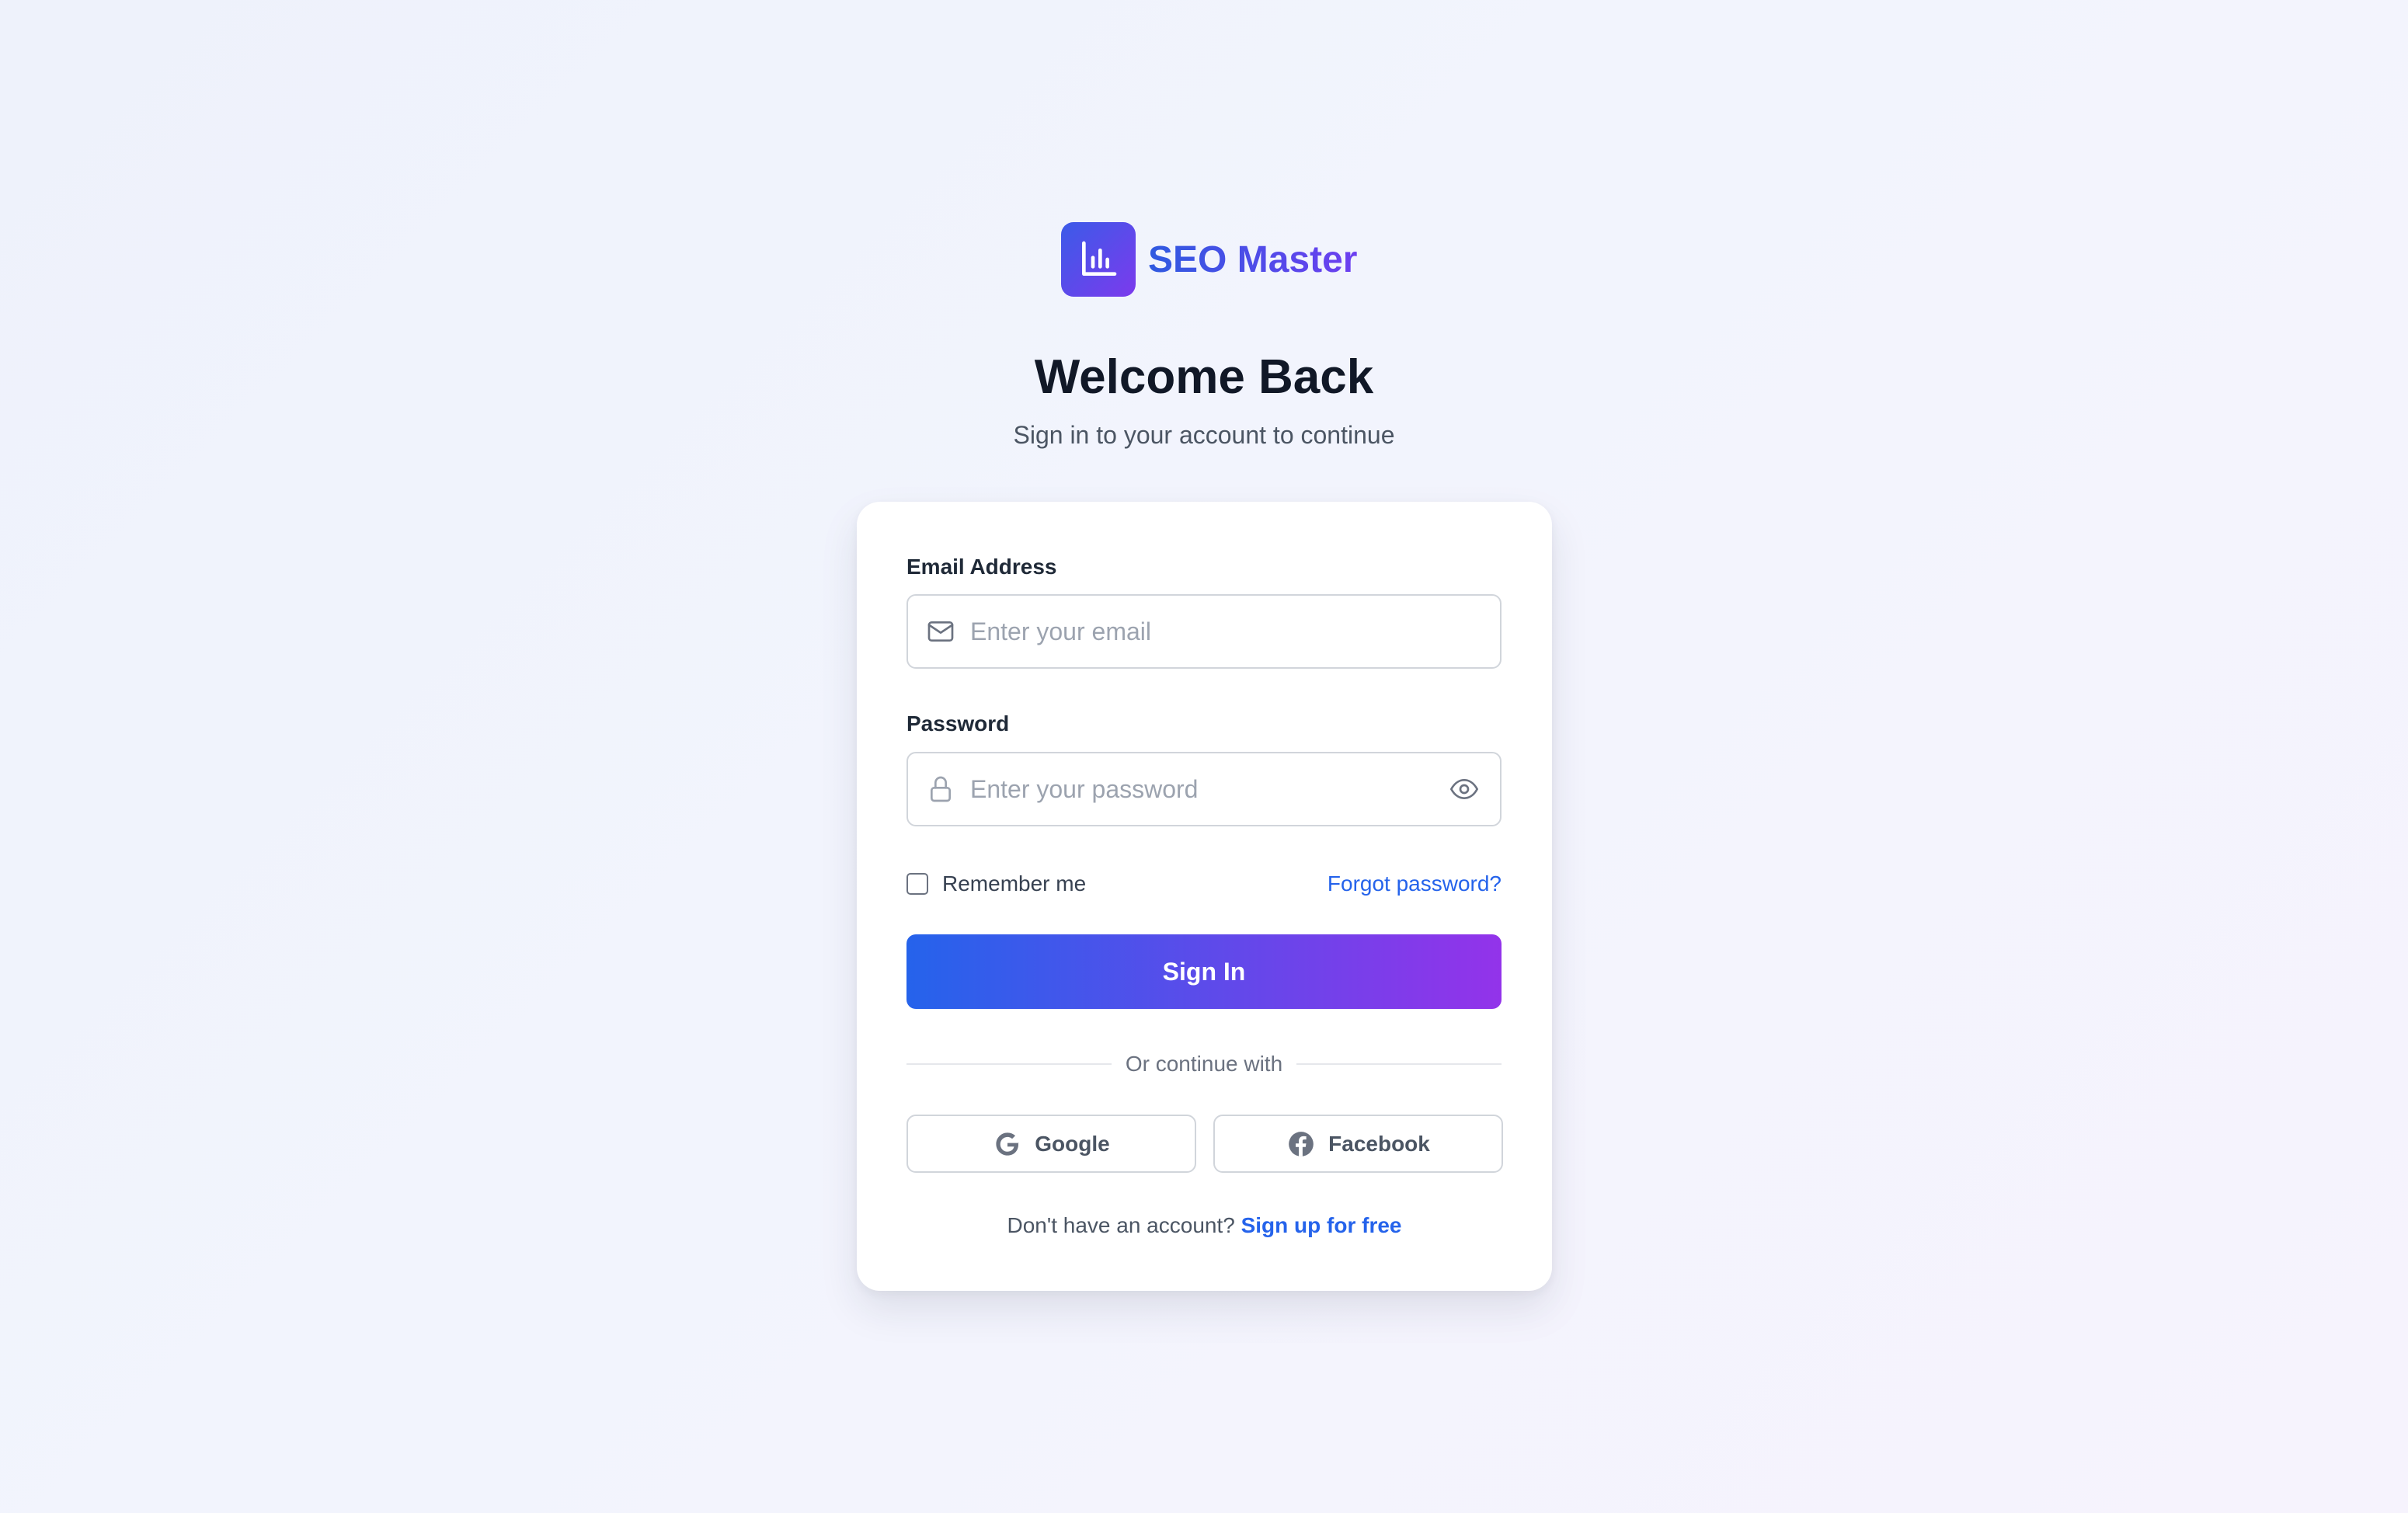  I want to click on remember-me: Remember me, so click(996, 883).